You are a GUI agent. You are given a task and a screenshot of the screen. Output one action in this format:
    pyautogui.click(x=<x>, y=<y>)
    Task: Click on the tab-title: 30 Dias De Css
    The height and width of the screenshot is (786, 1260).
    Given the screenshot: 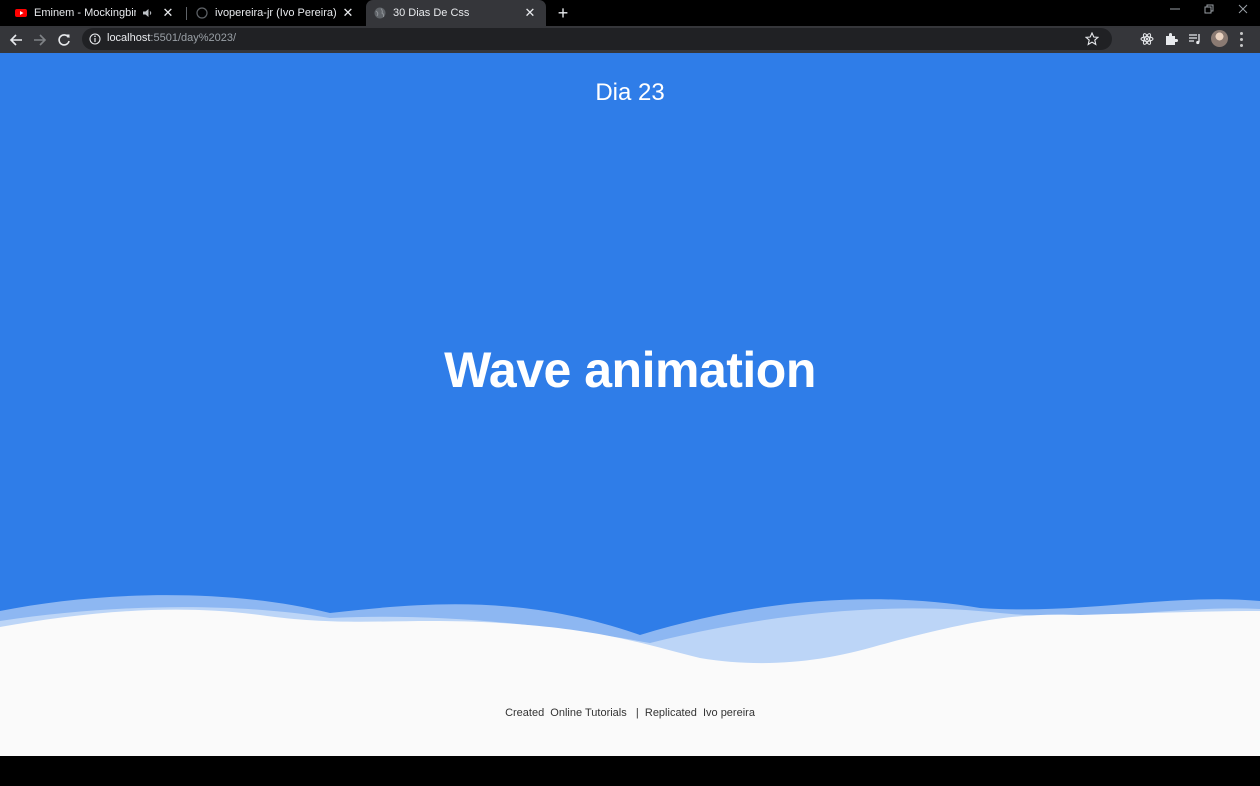 What is the action you would take?
    pyautogui.click(x=431, y=13)
    